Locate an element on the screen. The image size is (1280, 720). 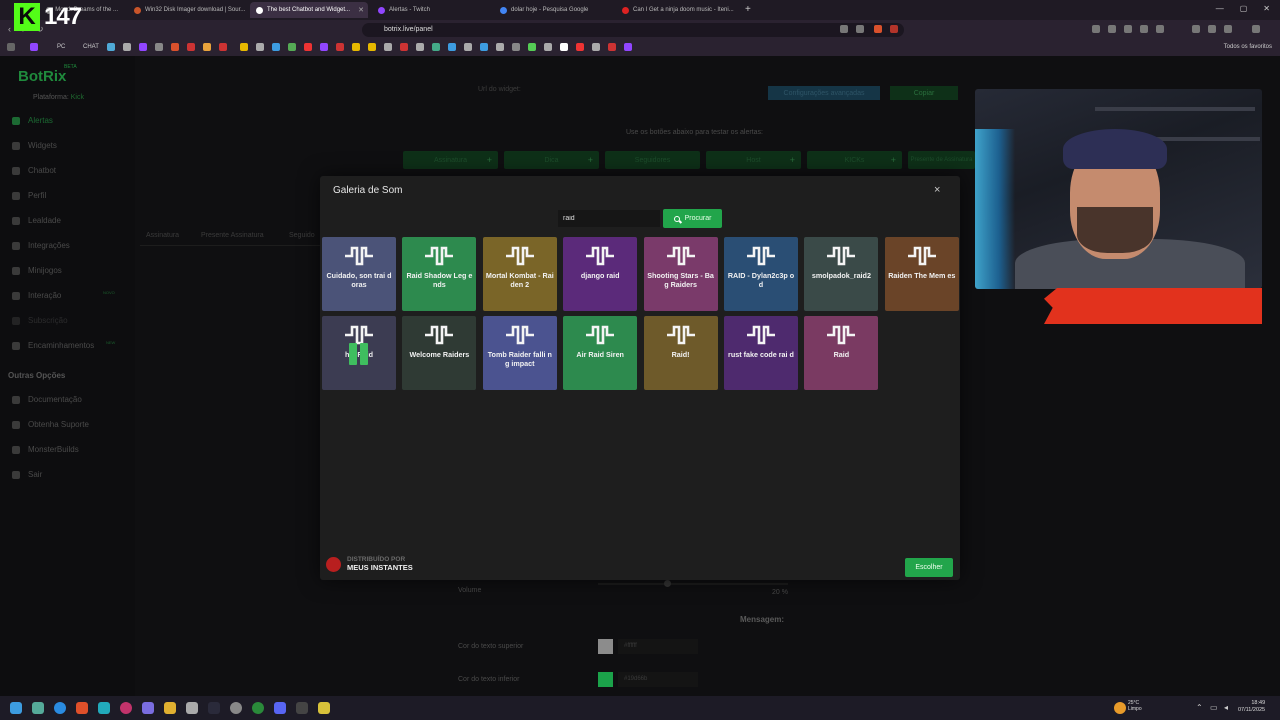
share-icon is located at coordinates (860, 29).